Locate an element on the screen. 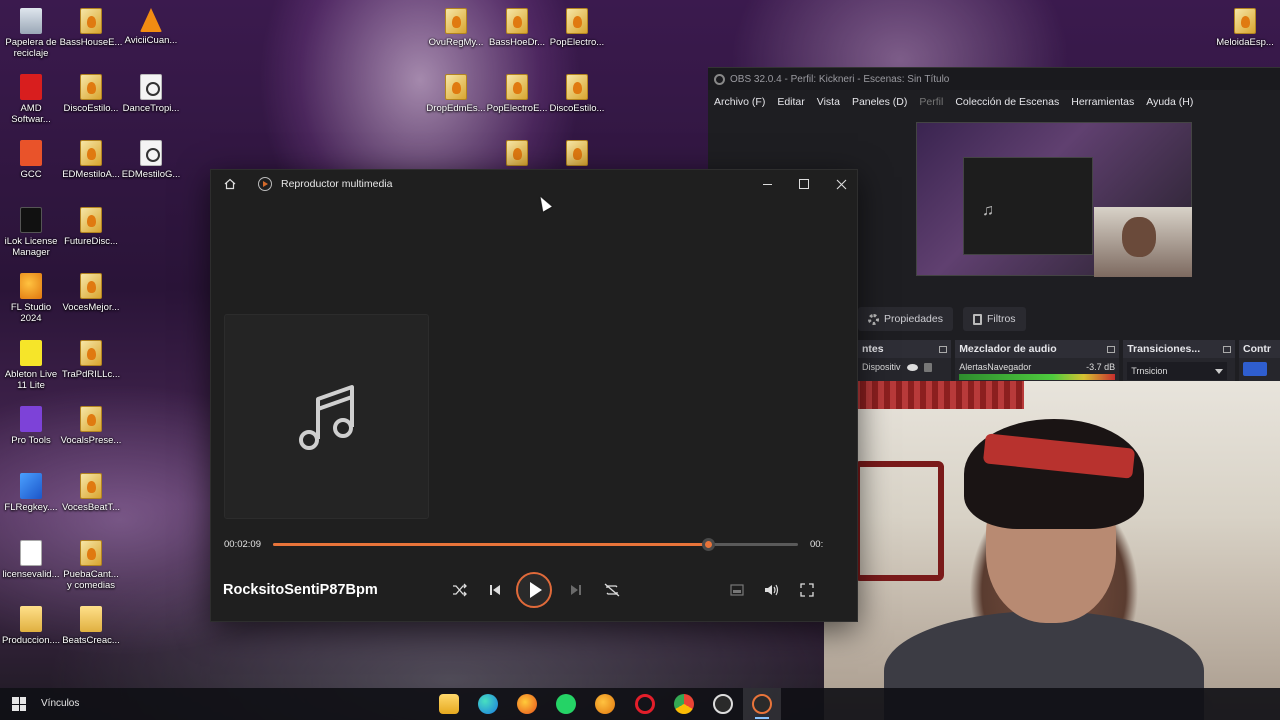 This screenshot has height=720, width=1280. desktop-icon-recycle-bin: Papelera de reciclaje is located at coordinates (31, 33).